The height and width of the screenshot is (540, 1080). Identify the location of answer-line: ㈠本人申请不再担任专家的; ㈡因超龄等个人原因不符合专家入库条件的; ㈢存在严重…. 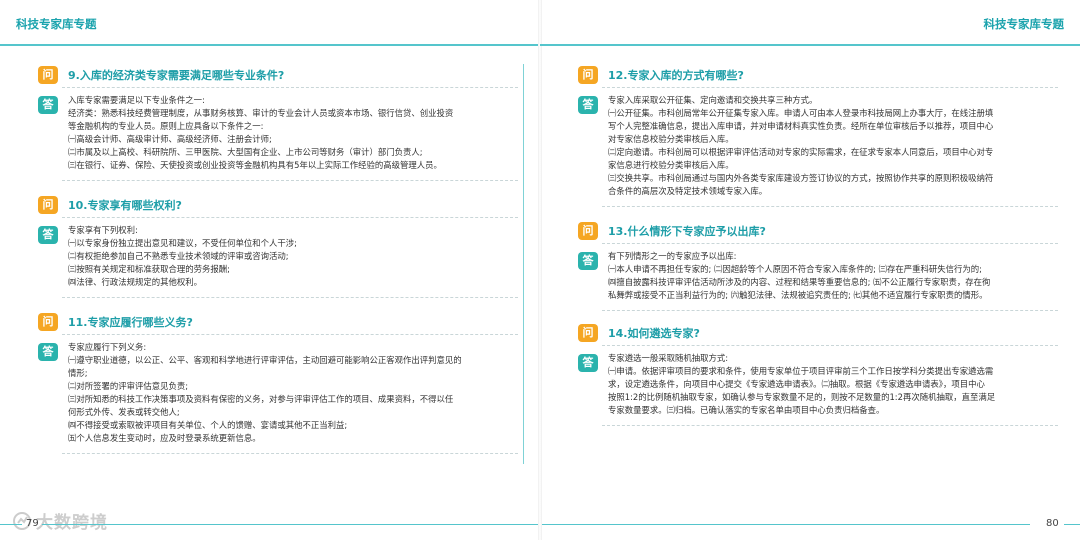
(795, 269).